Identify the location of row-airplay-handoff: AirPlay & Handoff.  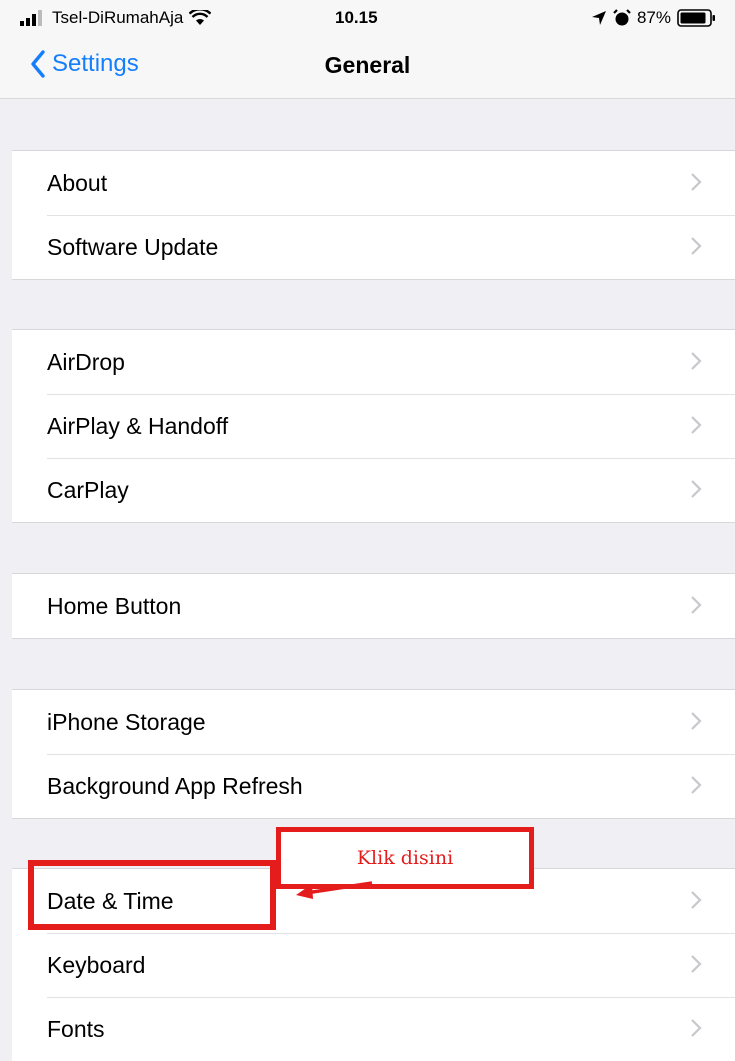
(373, 426).